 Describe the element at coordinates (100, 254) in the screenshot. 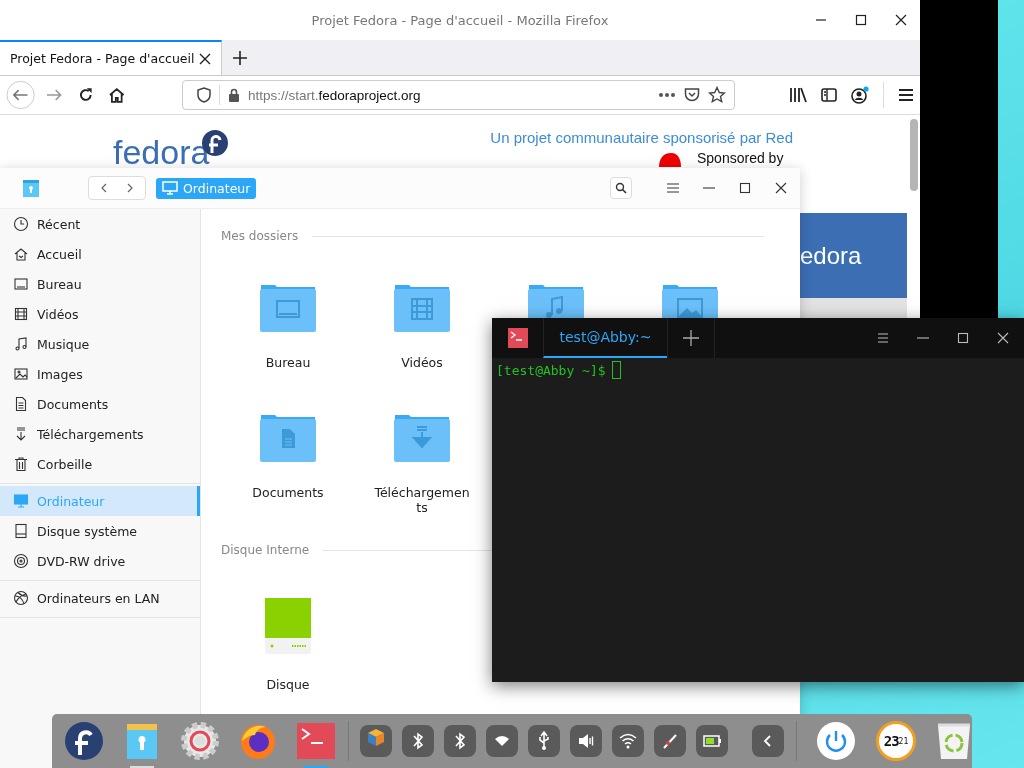

I see `sidebar-item: Accueil` at that location.